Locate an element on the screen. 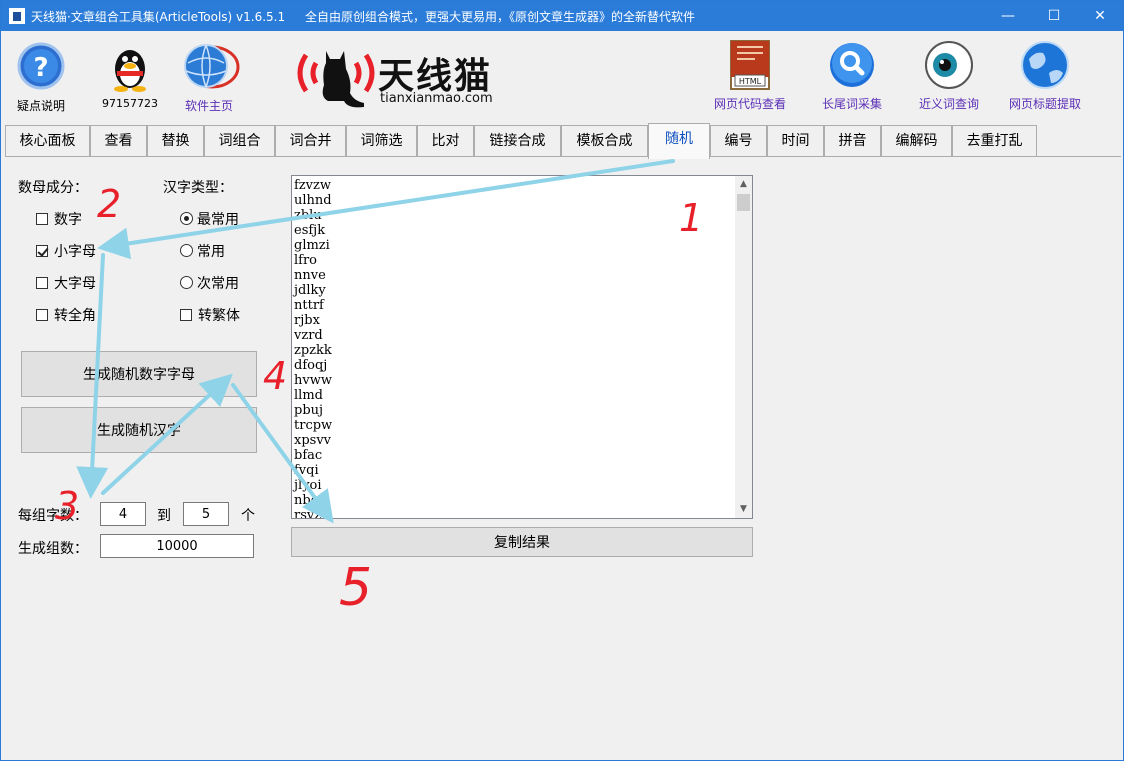 This screenshot has height=761, width=1124. html-view-button: HTML 网页代码查看 is located at coordinates (750, 74).